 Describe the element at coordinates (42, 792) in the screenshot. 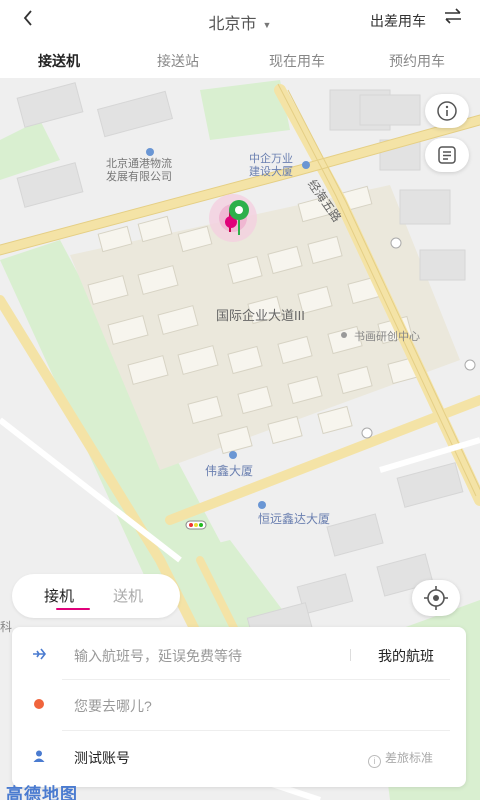

I see `map-brand-logo: 高德地图` at that location.